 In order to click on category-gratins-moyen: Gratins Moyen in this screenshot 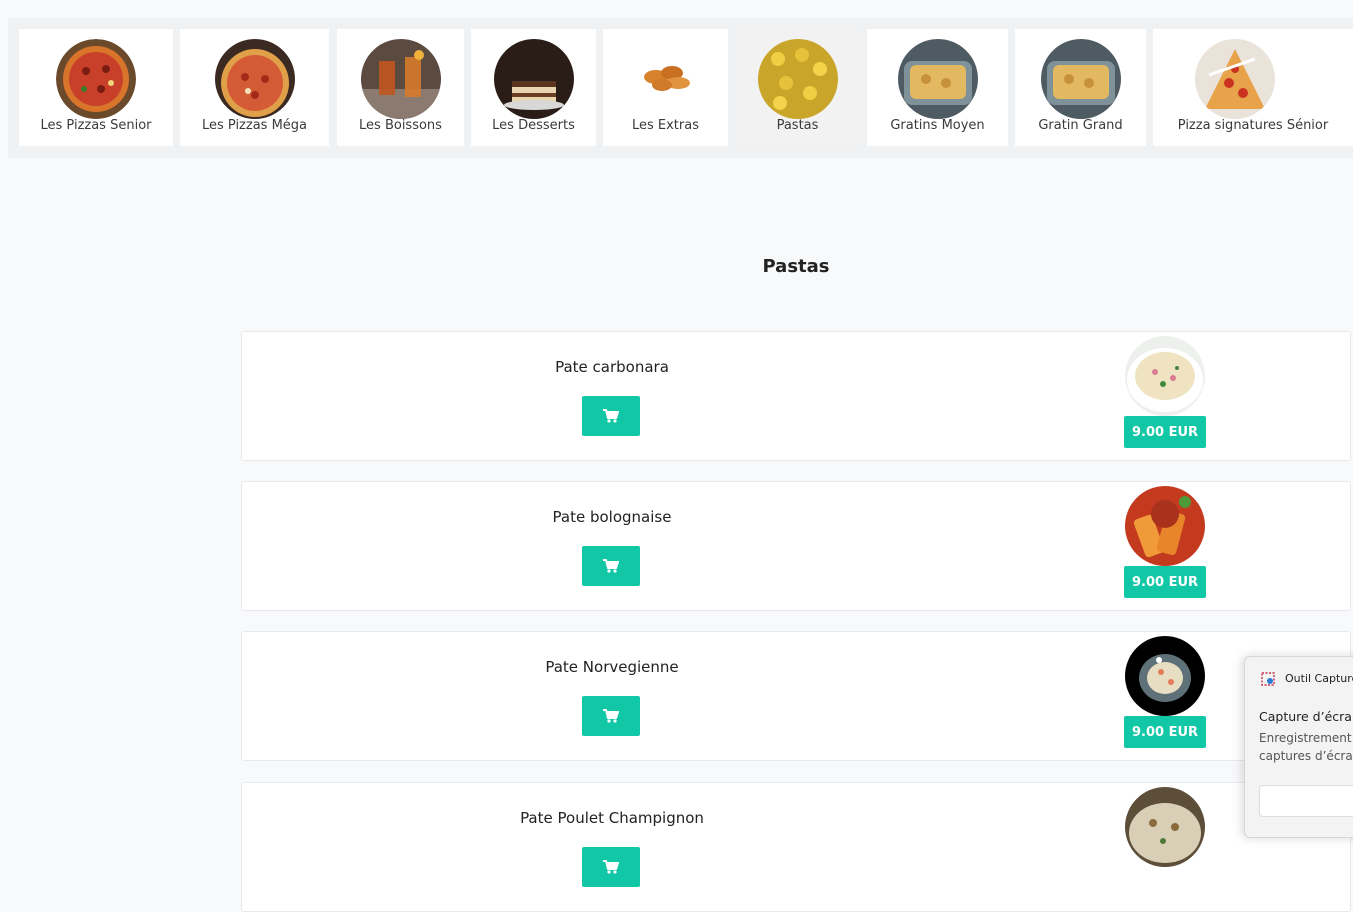, I will do `click(937, 87)`.